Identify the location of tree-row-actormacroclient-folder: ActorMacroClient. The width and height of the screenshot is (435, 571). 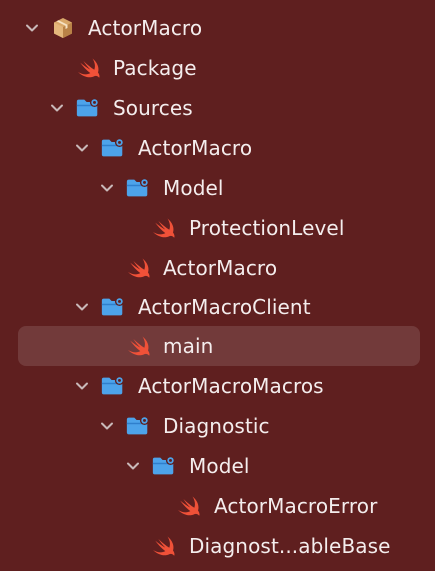
(217, 307).